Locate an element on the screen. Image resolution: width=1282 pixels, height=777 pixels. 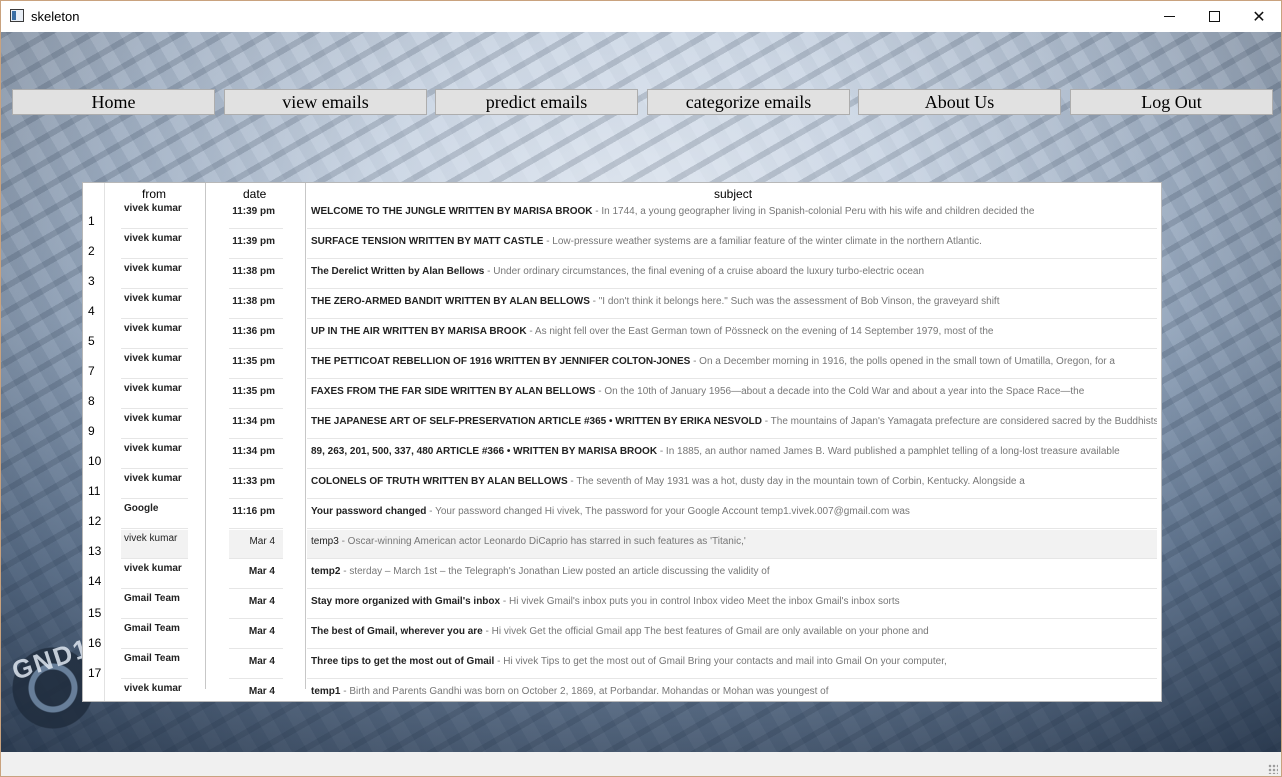
row-number: 10 is located at coordinates (95, 461).